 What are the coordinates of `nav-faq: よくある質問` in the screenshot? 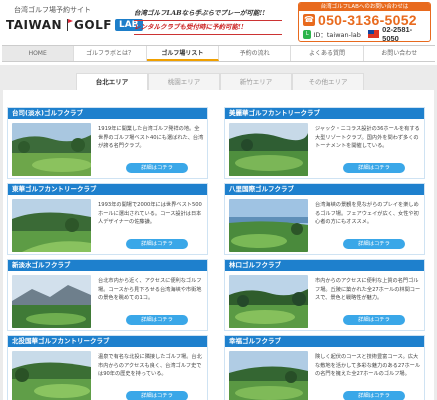 It's located at (327, 53).